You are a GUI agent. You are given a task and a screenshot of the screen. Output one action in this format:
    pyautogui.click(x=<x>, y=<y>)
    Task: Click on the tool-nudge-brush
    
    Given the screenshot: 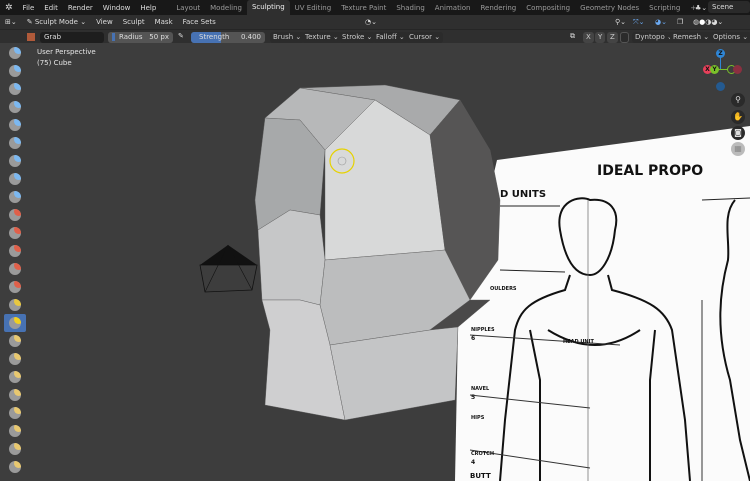 What is the action you would take?
    pyautogui.click(x=15, y=413)
    